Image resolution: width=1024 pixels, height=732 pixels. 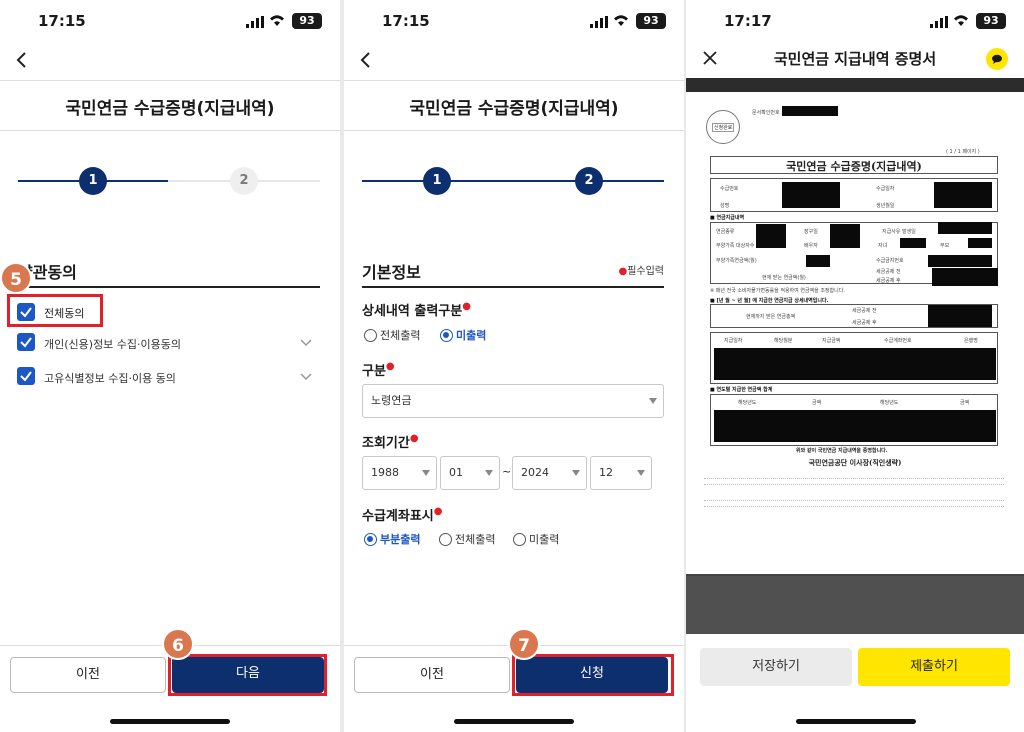 I want to click on section-heading: ■ 연도별 지급한 연금액 합계, so click(x=741, y=390).